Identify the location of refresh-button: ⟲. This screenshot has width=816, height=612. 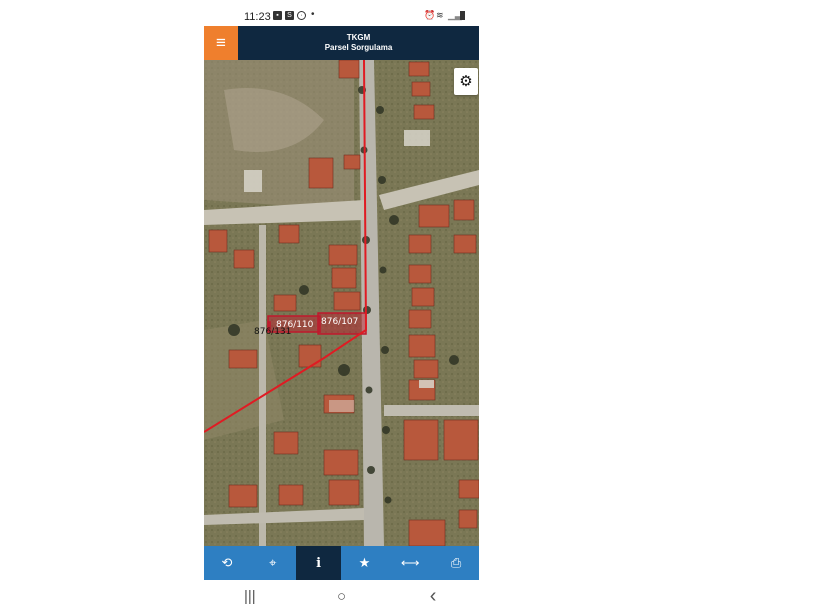
(227, 563).